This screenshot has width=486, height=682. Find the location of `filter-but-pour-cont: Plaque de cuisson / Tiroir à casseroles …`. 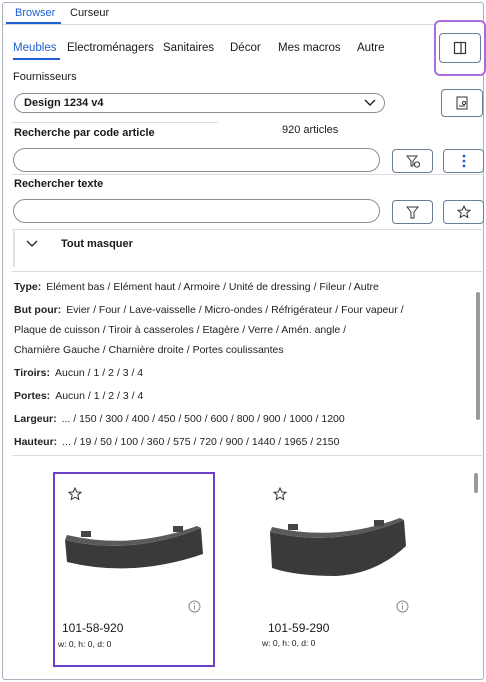

filter-but-pour-cont: Plaque de cuisson / Tiroir à casseroles … is located at coordinates (180, 330).